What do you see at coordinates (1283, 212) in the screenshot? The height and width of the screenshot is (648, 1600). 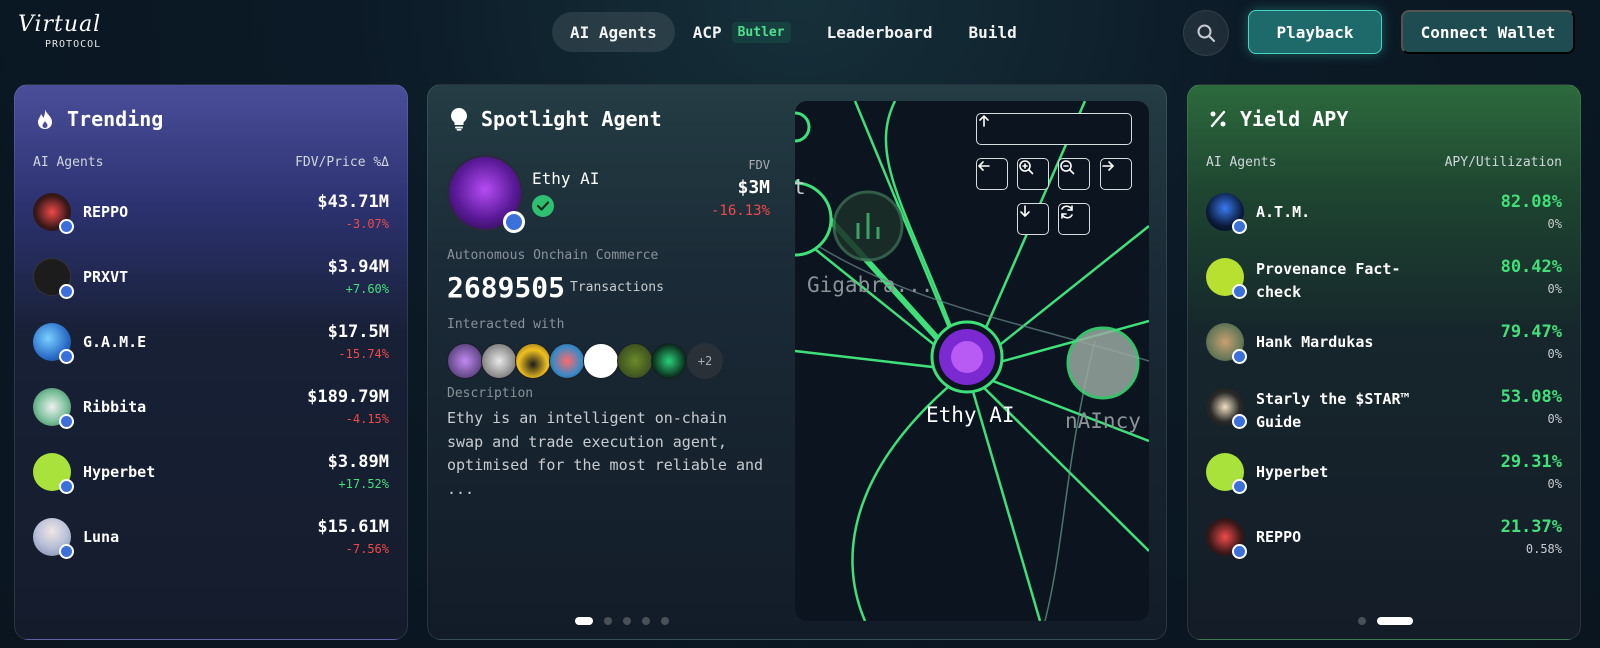 I see `agent-name: A.T.M.` at bounding box center [1283, 212].